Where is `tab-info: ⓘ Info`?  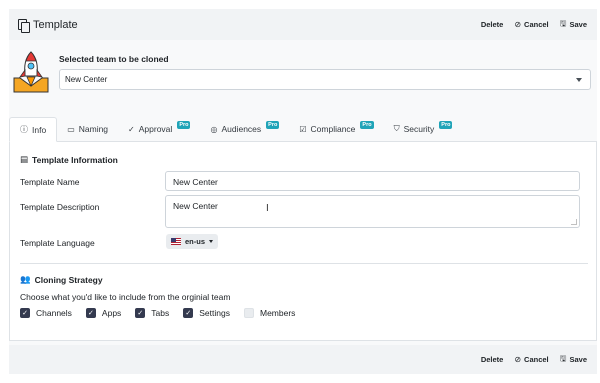
tab-info: ⓘ Info is located at coordinates (33, 129).